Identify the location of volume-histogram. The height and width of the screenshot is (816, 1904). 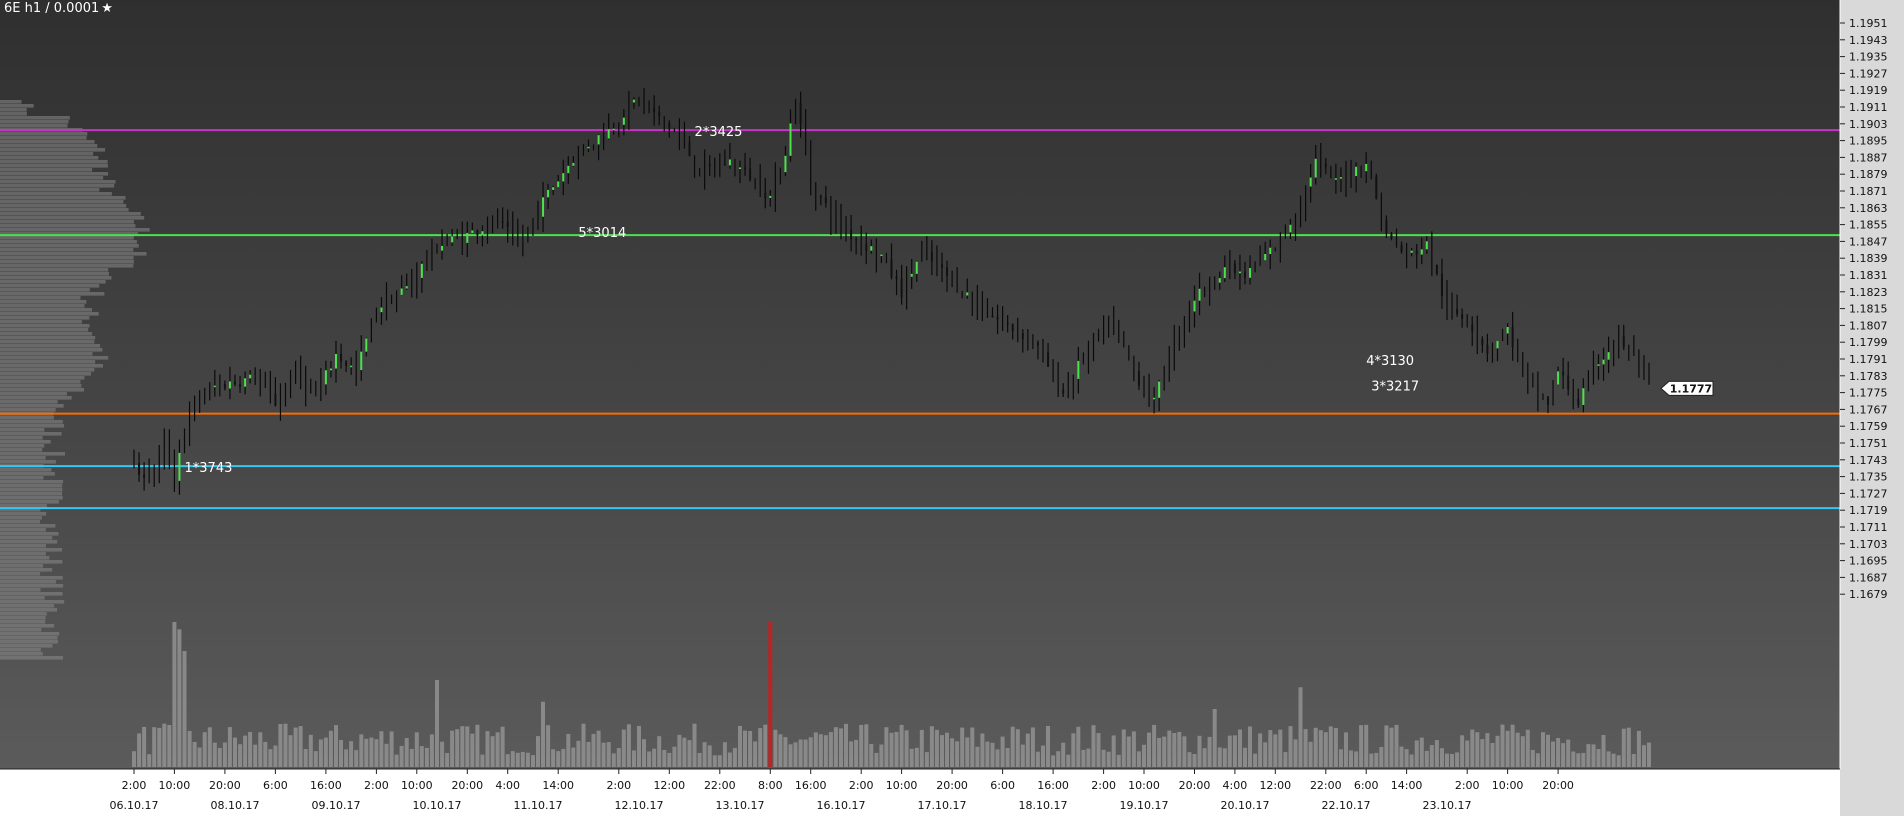
(891, 695).